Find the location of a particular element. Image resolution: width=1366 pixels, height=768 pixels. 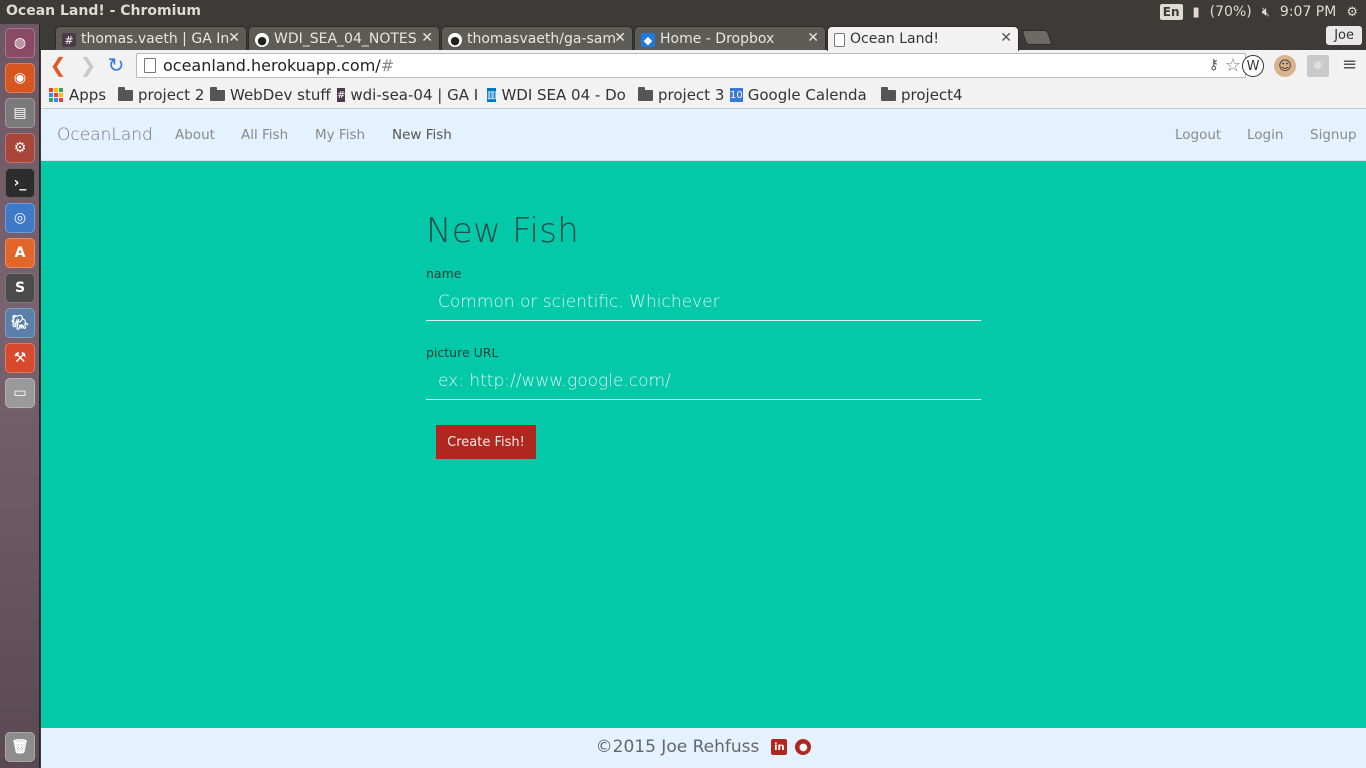

back-icon: ❮ is located at coordinates (58, 66).